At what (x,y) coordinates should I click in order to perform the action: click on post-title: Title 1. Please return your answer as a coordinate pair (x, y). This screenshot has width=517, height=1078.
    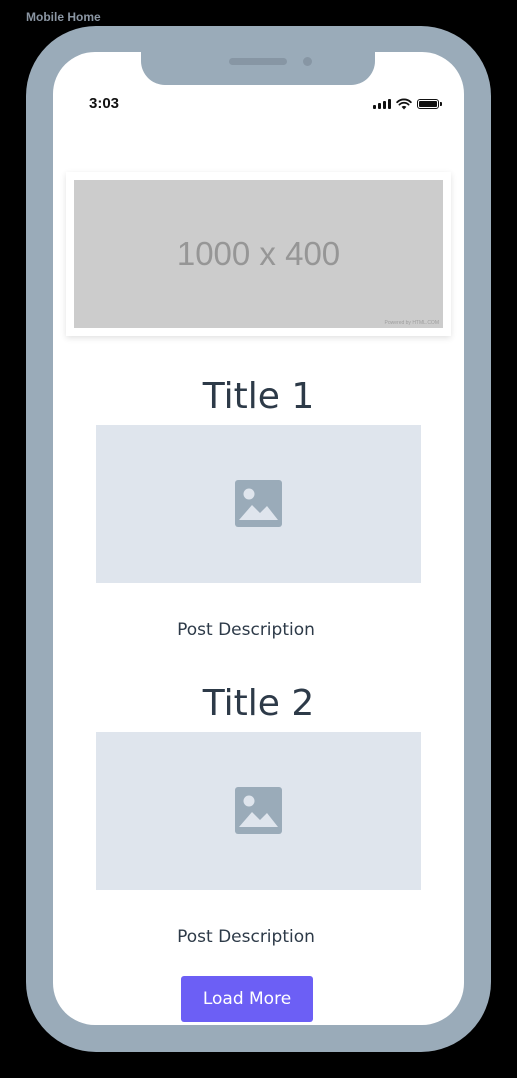
    Looking at the image, I should click on (258, 396).